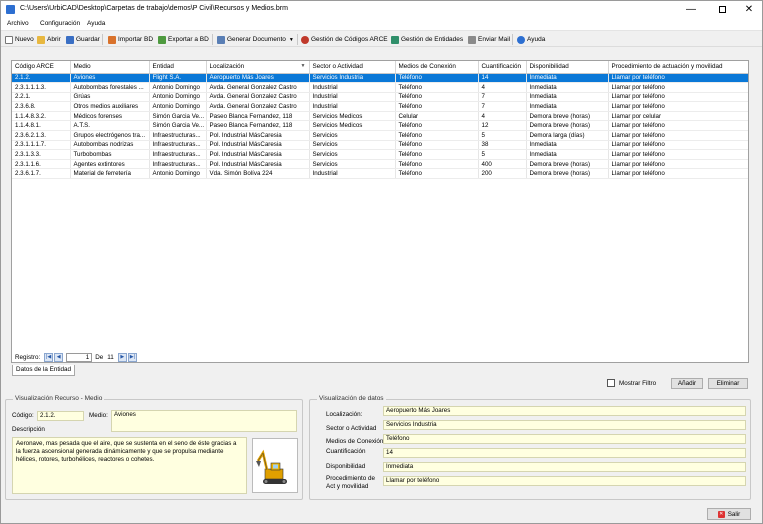 The image size is (763, 524). What do you see at coordinates (728, 383) in the screenshot?
I see `delete-button: Eliminar` at bounding box center [728, 383].